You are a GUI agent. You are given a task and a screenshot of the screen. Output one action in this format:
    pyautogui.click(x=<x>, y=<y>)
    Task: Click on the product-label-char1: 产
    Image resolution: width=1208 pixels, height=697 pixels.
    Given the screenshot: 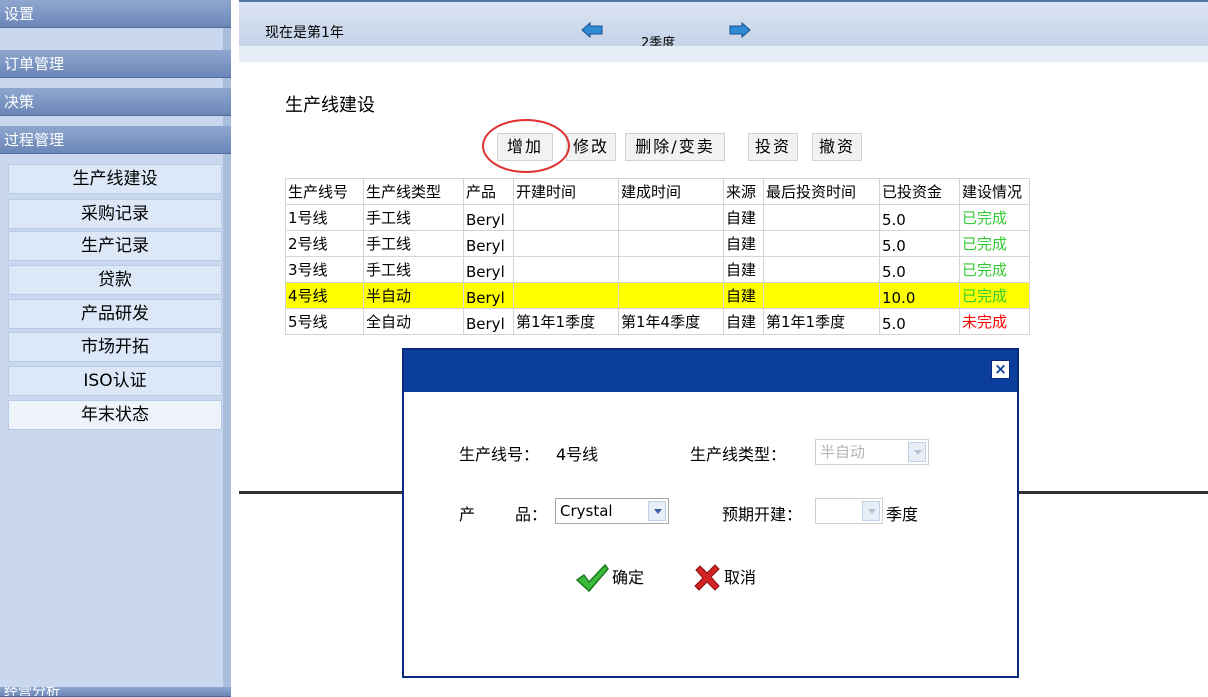 What is the action you would take?
    pyautogui.click(x=467, y=514)
    